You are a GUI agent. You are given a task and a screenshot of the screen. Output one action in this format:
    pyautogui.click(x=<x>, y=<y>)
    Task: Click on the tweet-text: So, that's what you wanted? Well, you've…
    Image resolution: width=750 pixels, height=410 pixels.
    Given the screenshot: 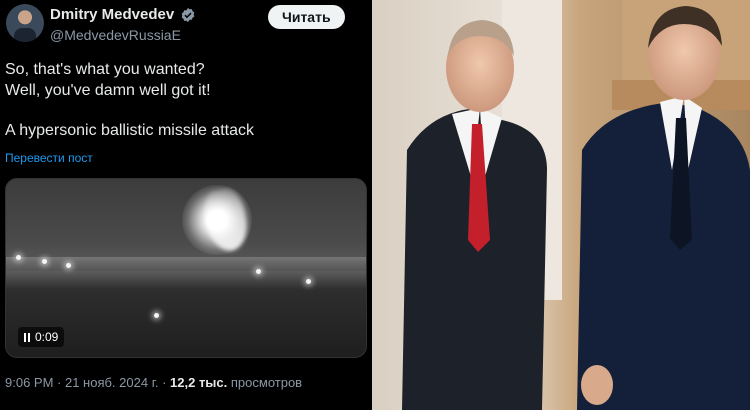 What is the action you would take?
    pyautogui.click(x=185, y=100)
    